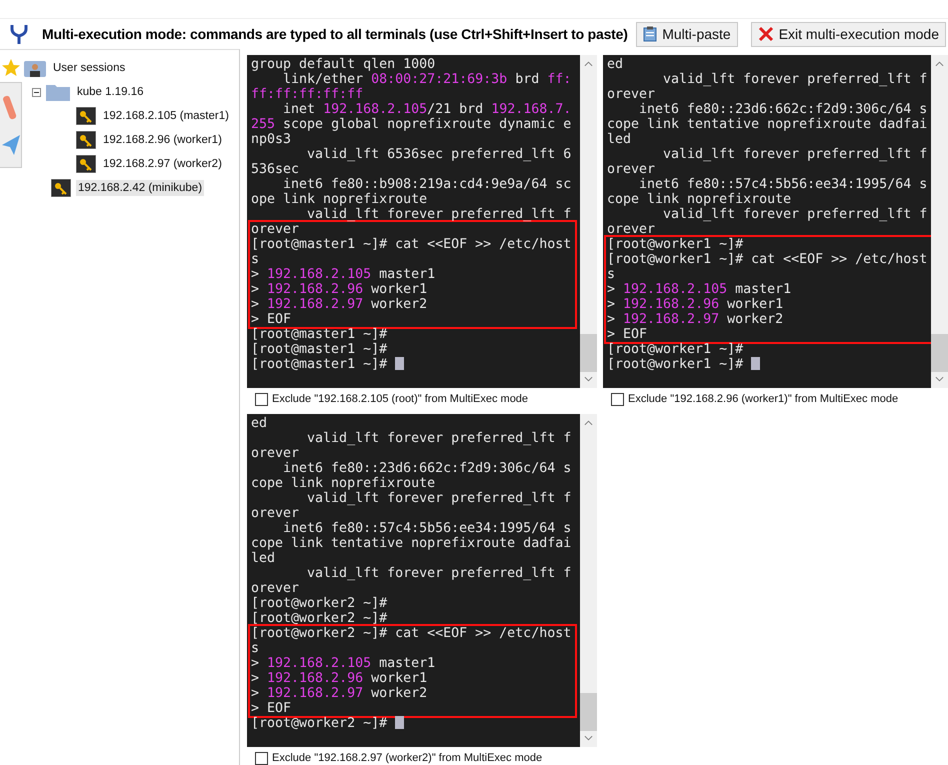 The width and height of the screenshot is (948, 765). I want to click on session-item: 192.168.2.42 (minikube), so click(140, 188).